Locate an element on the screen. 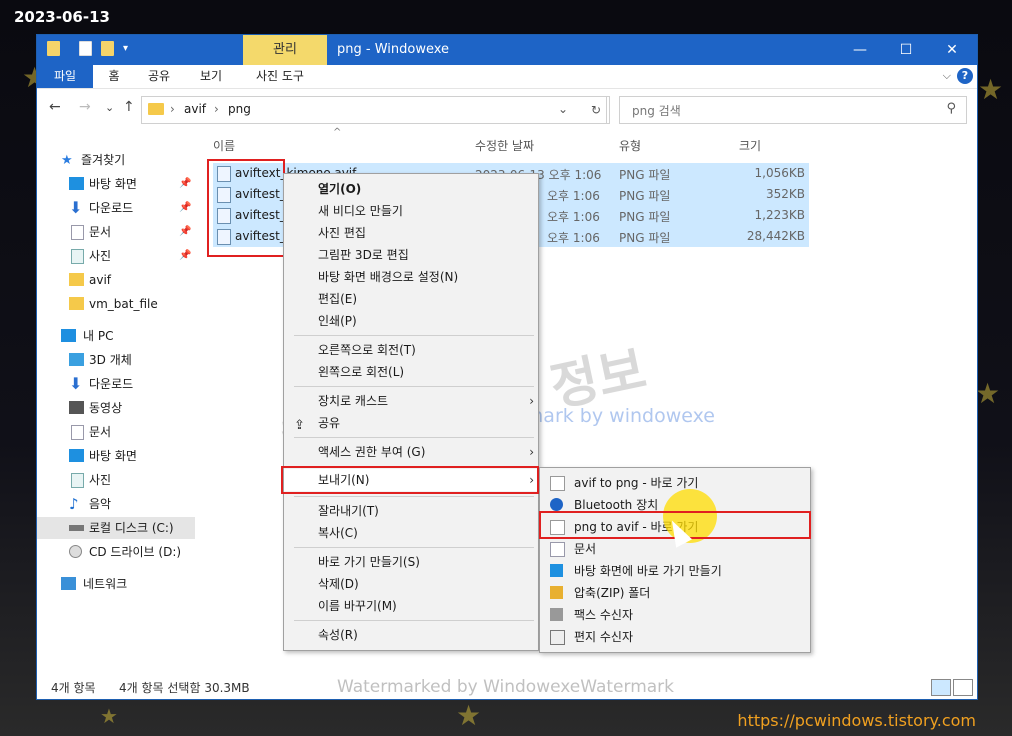  menu-item-zip: 압축(ZIP) 폴더 is located at coordinates (675, 593).